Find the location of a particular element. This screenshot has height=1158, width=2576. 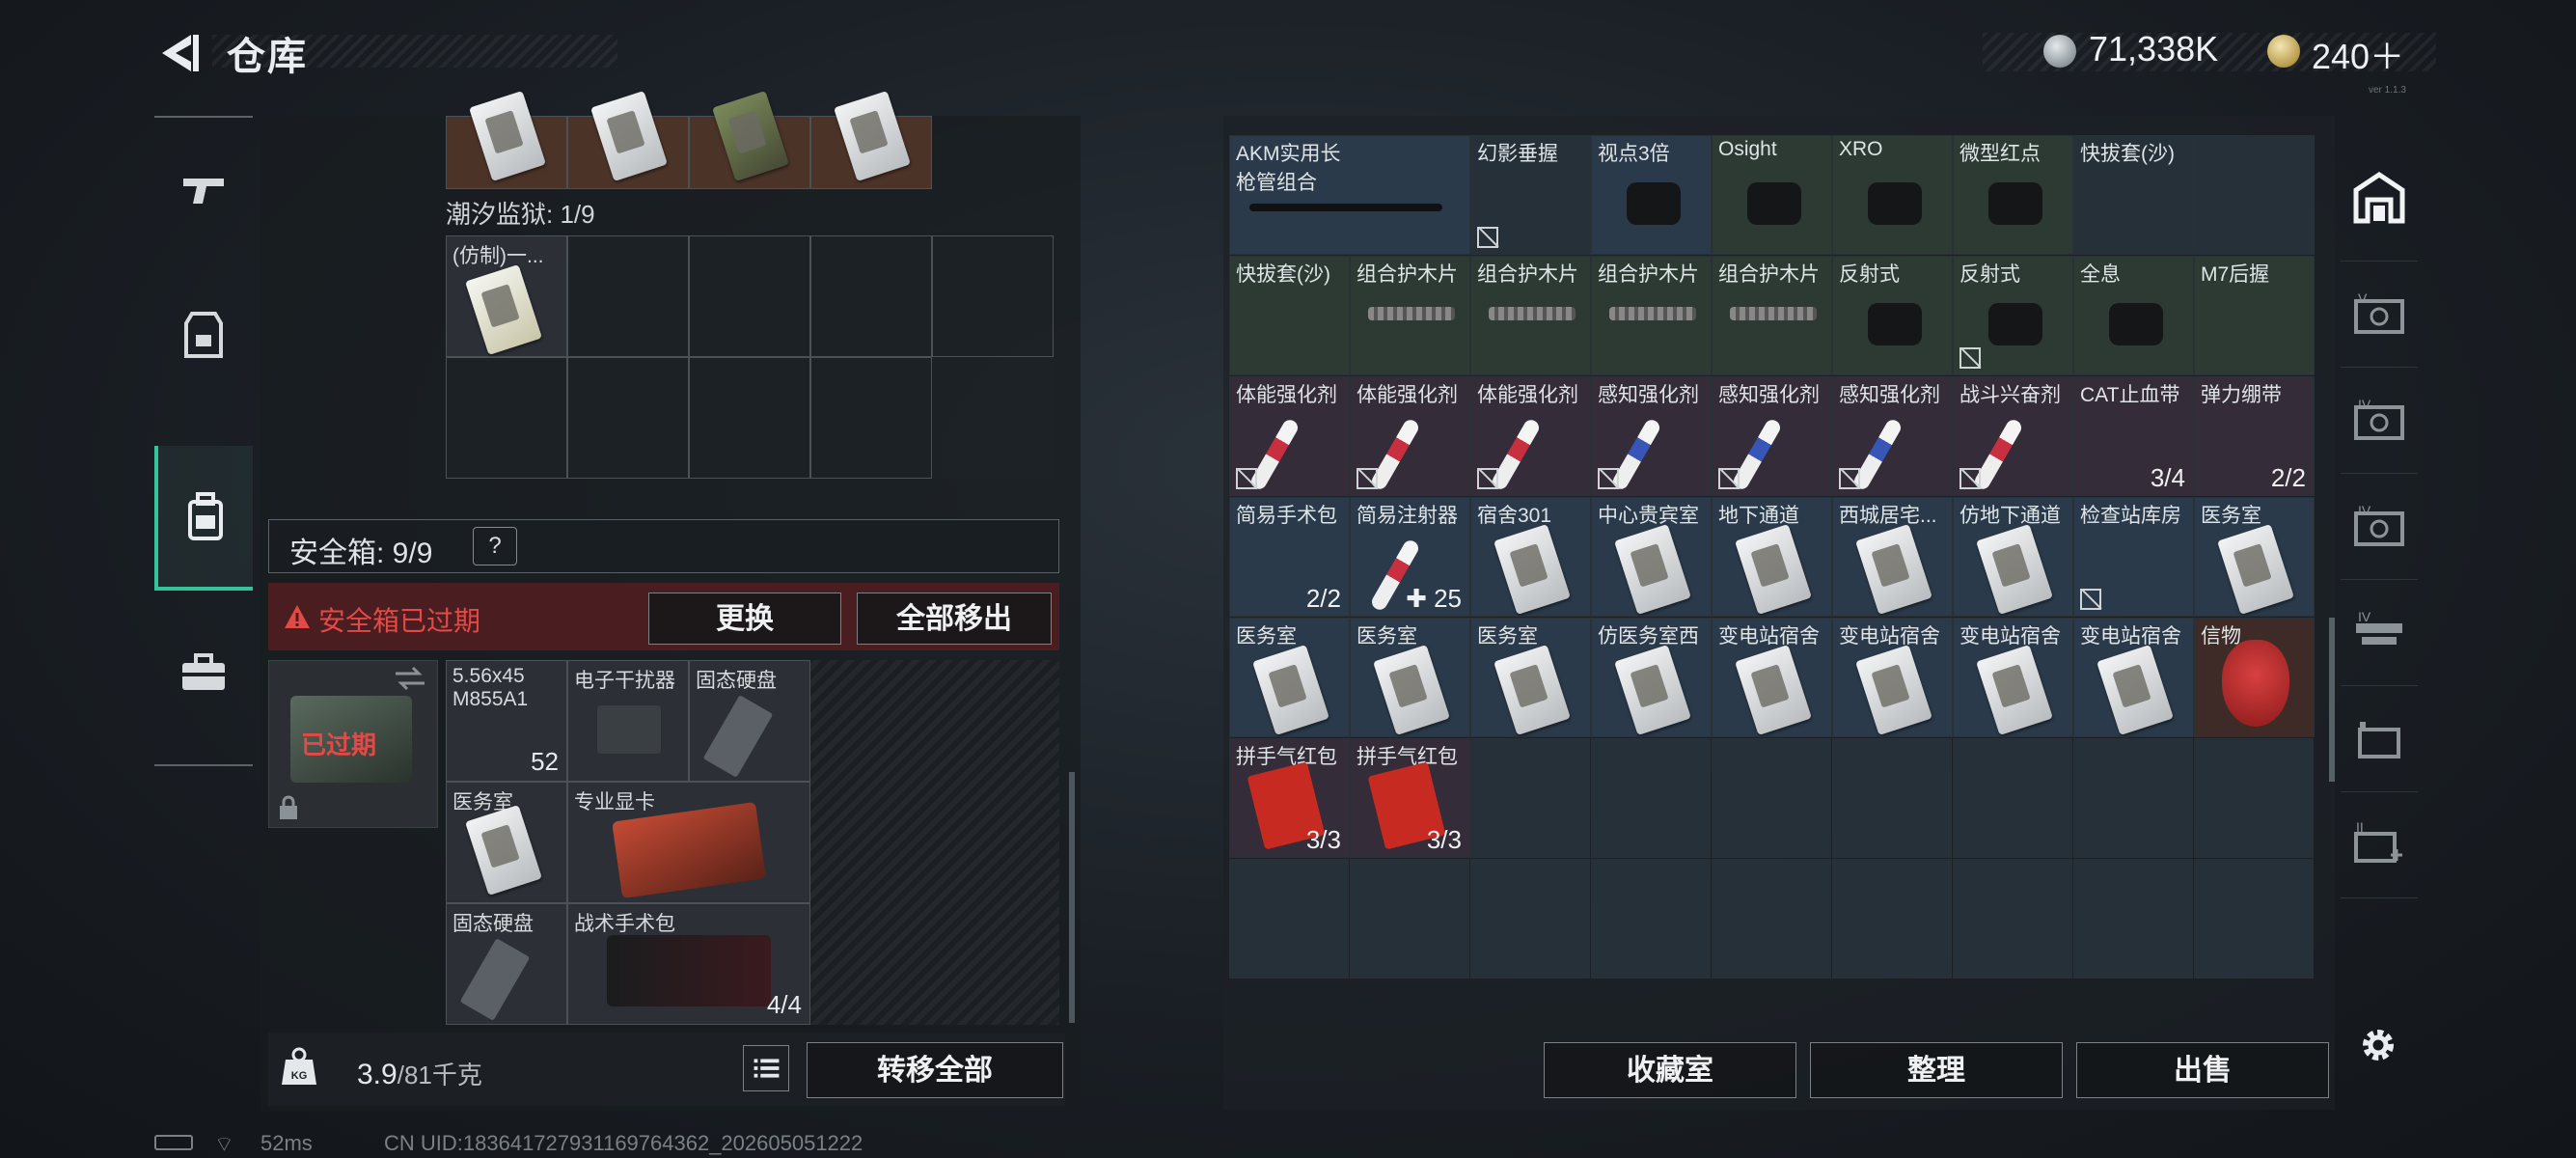

rail-backpack is located at coordinates (204, 518).